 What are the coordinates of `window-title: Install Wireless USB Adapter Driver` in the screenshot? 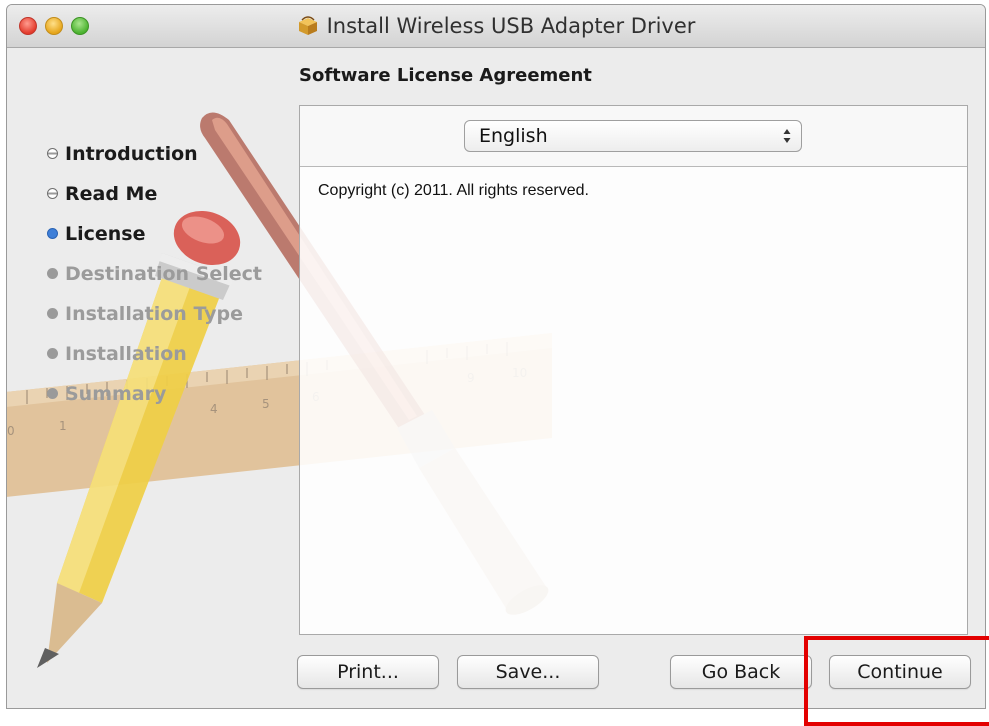 It's located at (511, 26).